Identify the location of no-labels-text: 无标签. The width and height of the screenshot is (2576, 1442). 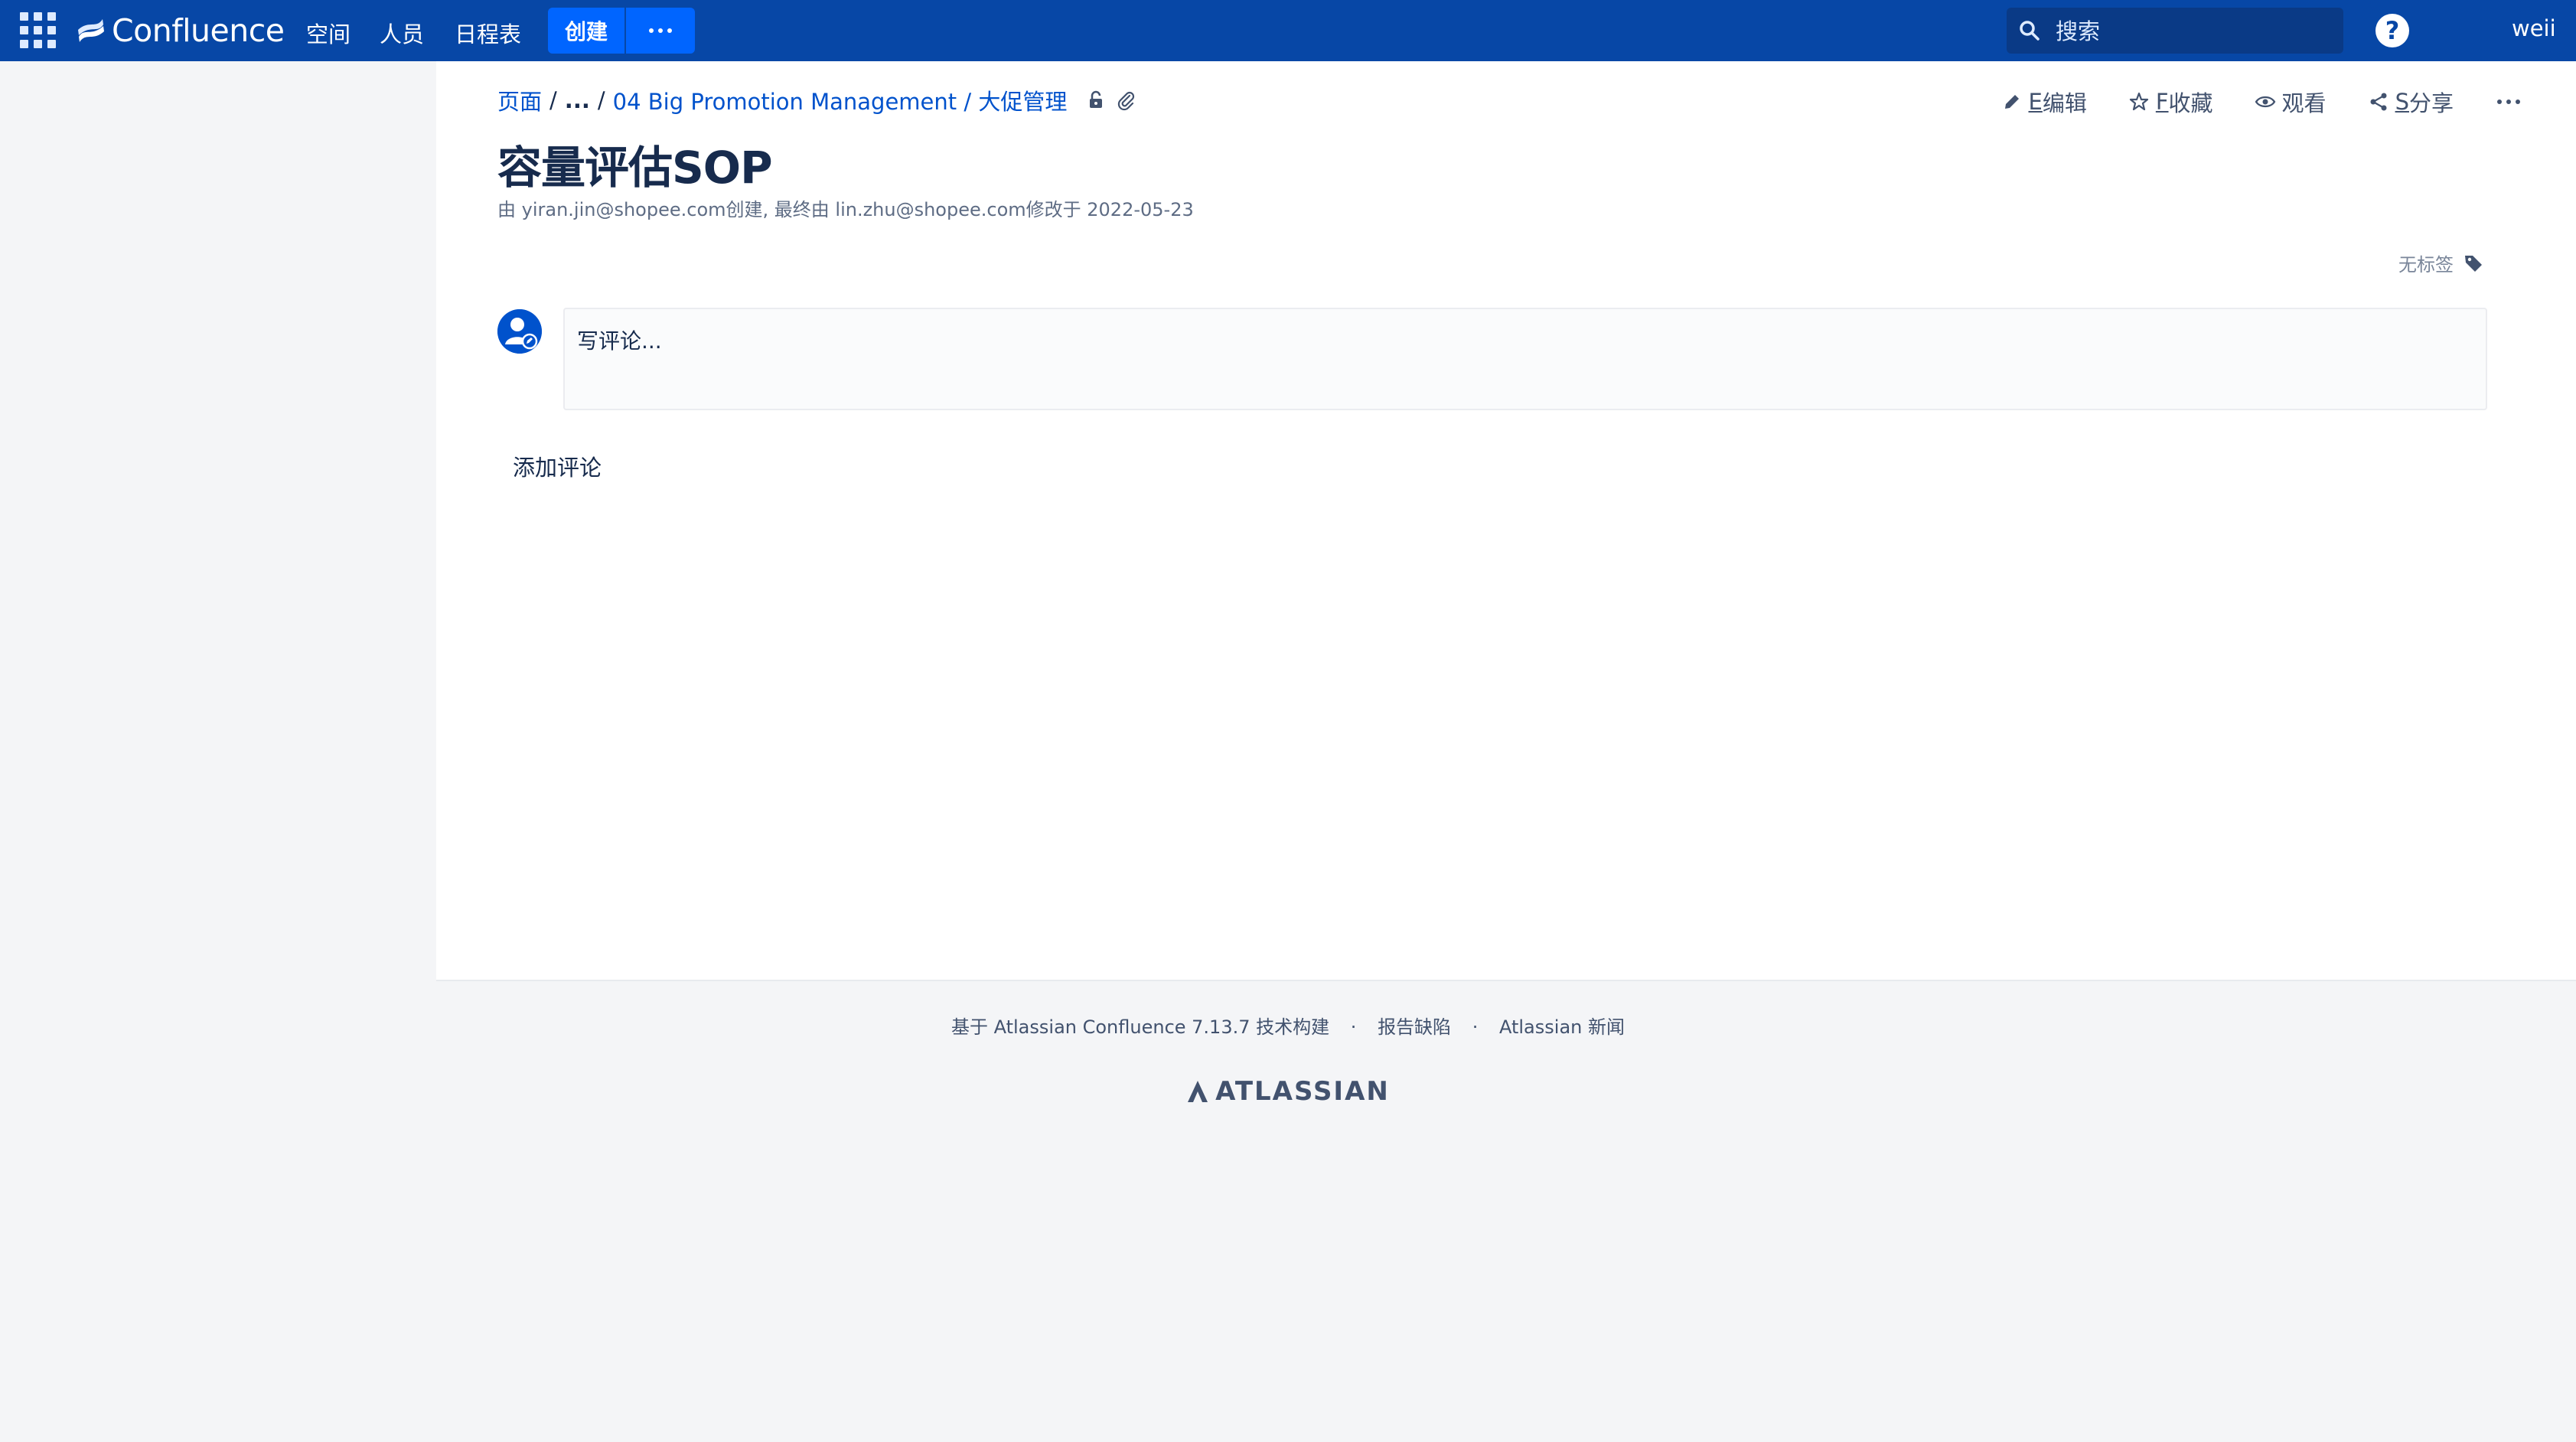
(2426, 265).